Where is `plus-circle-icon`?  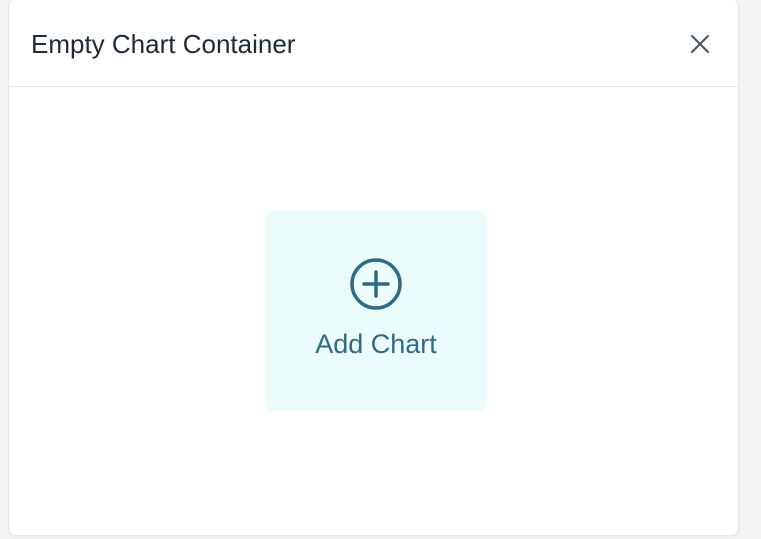 plus-circle-icon is located at coordinates (376, 284).